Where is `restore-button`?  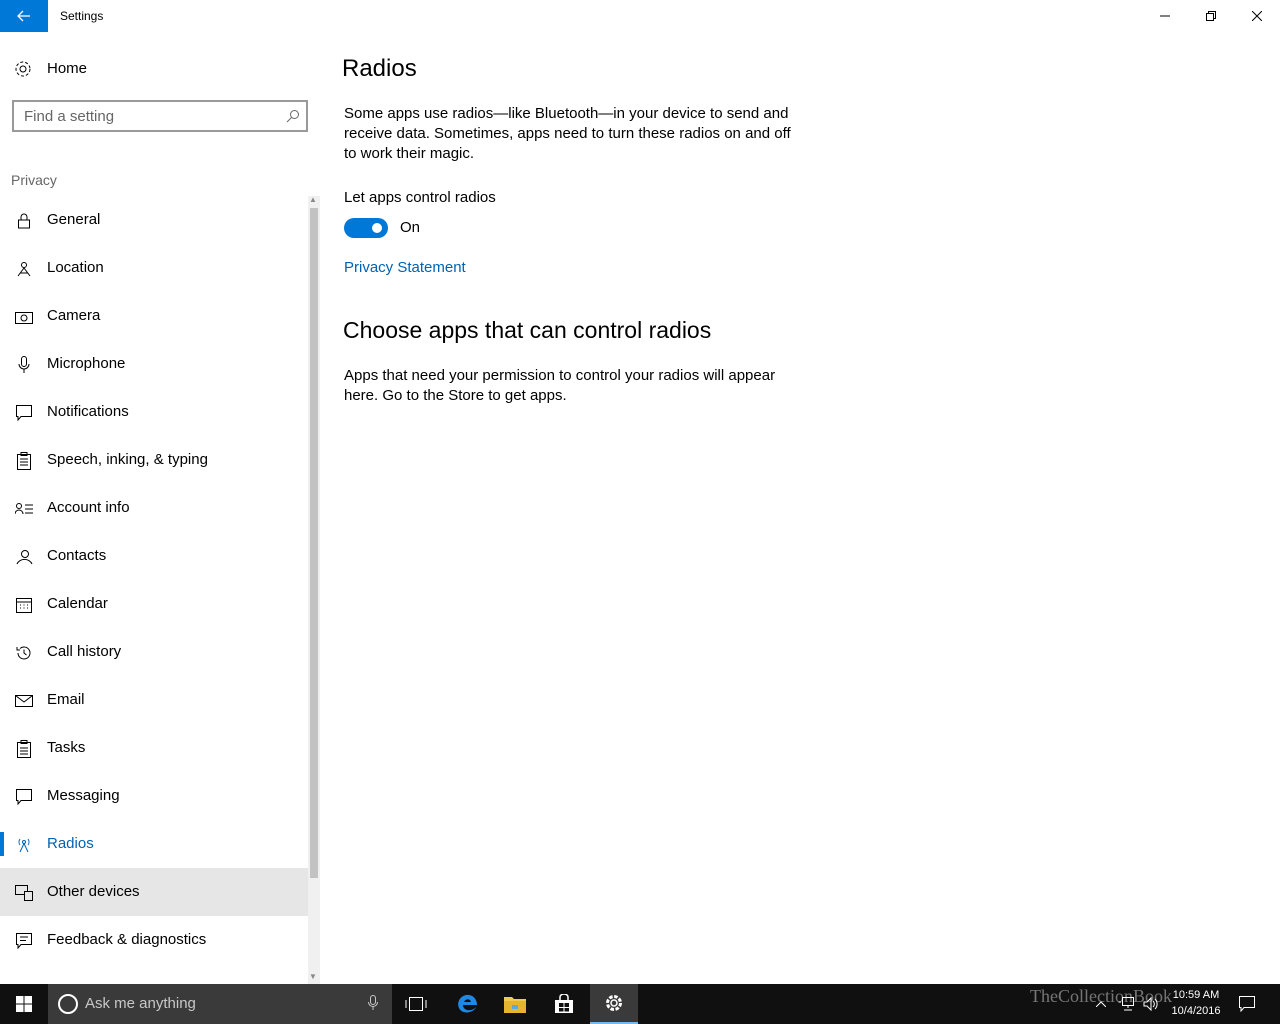
restore-button is located at coordinates (1211, 16).